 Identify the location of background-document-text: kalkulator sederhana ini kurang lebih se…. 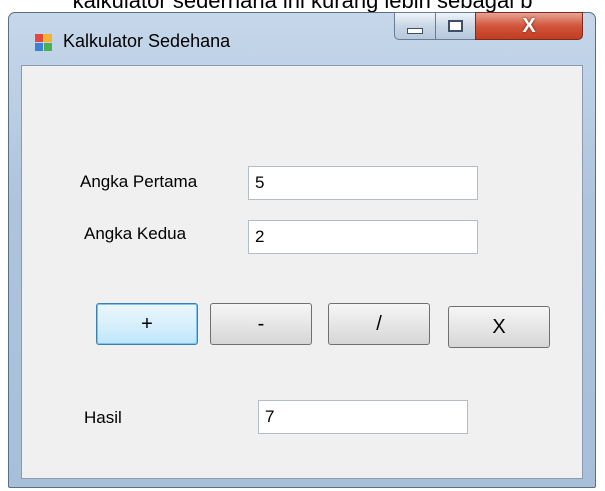
(302, 6).